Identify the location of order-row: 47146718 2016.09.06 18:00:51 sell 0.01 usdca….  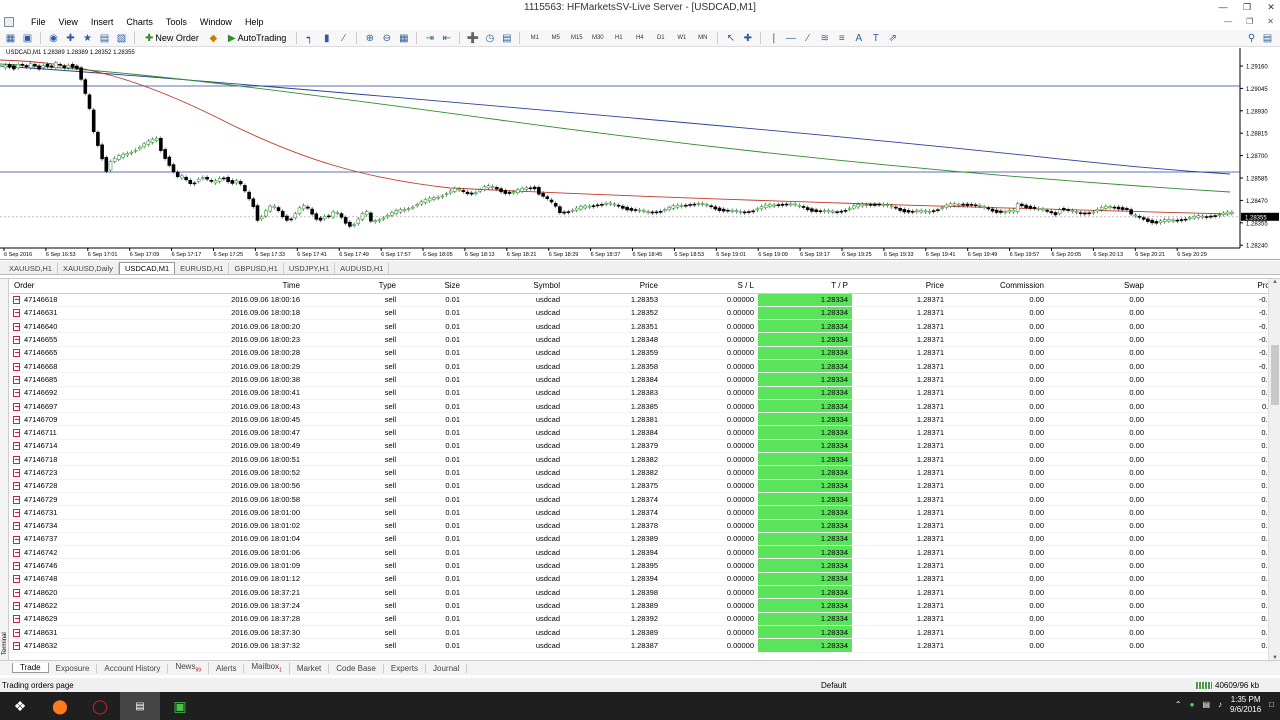
(645, 459).